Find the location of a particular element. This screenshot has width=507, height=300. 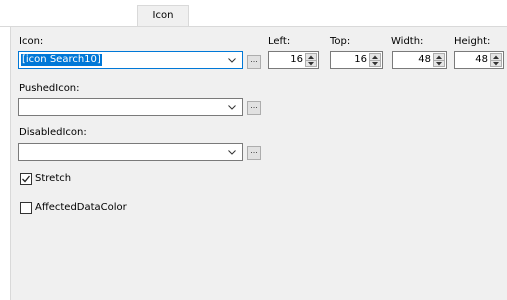

top-label: Top: is located at coordinates (340, 41).